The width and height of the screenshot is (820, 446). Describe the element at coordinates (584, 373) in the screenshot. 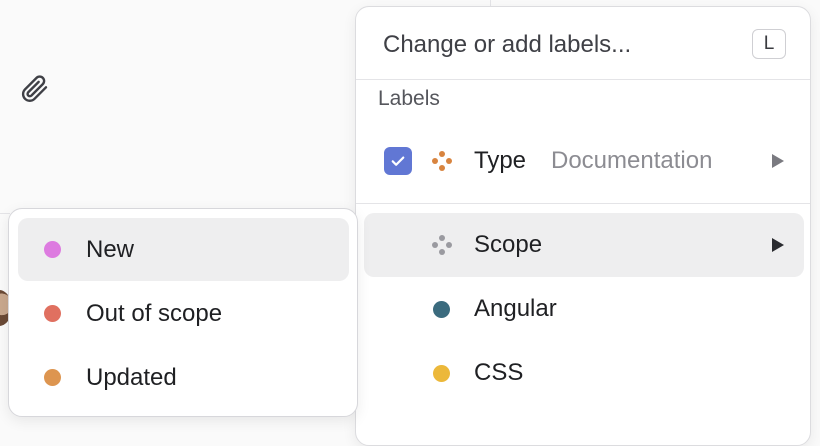

I see `label-item-css: CSS` at that location.